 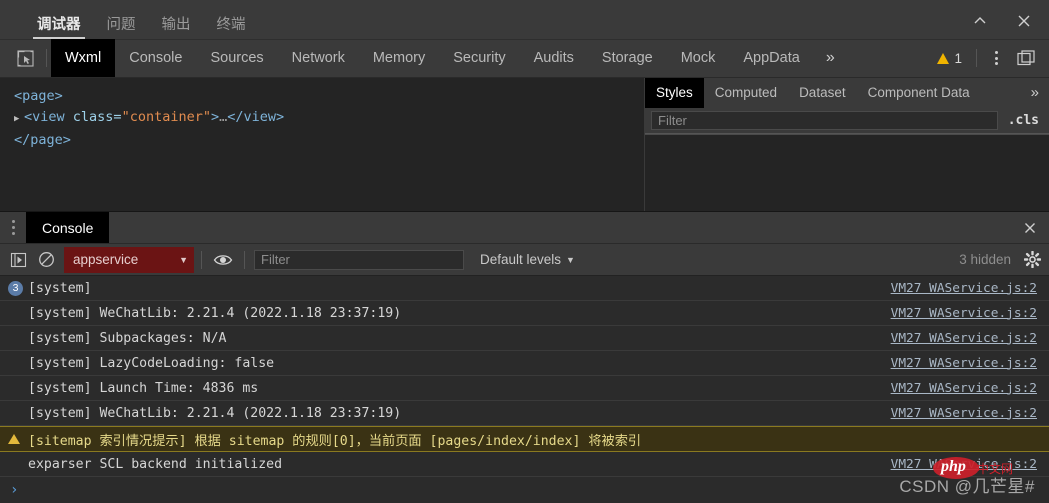 I want to click on panel-tab-problems: 问题, so click(x=121, y=28).